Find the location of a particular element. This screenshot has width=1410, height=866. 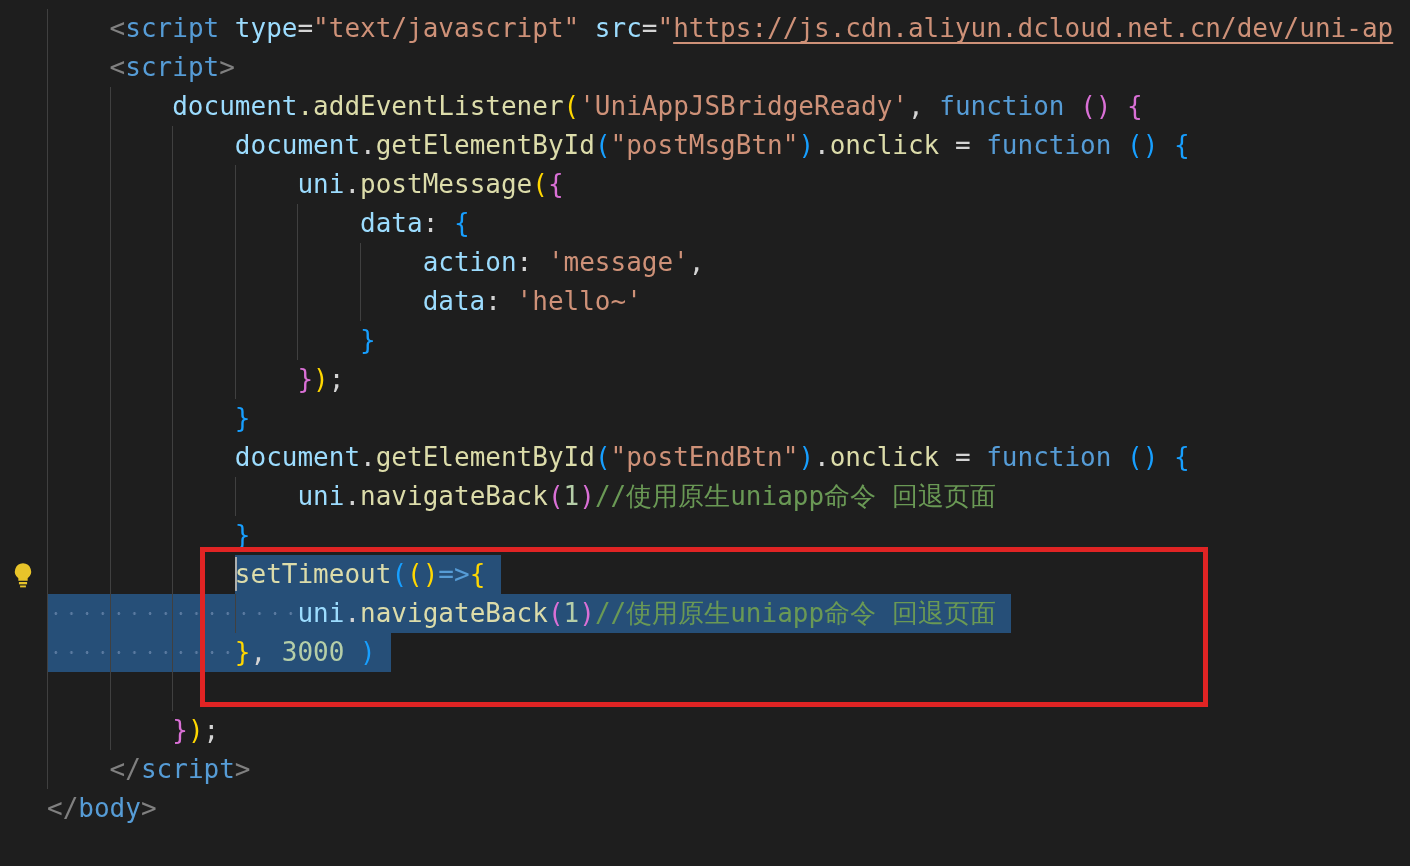

url-link: https://js.cdn.aliyun.dcloud.net.cn/dev/uni-ap is located at coordinates (1033, 28).